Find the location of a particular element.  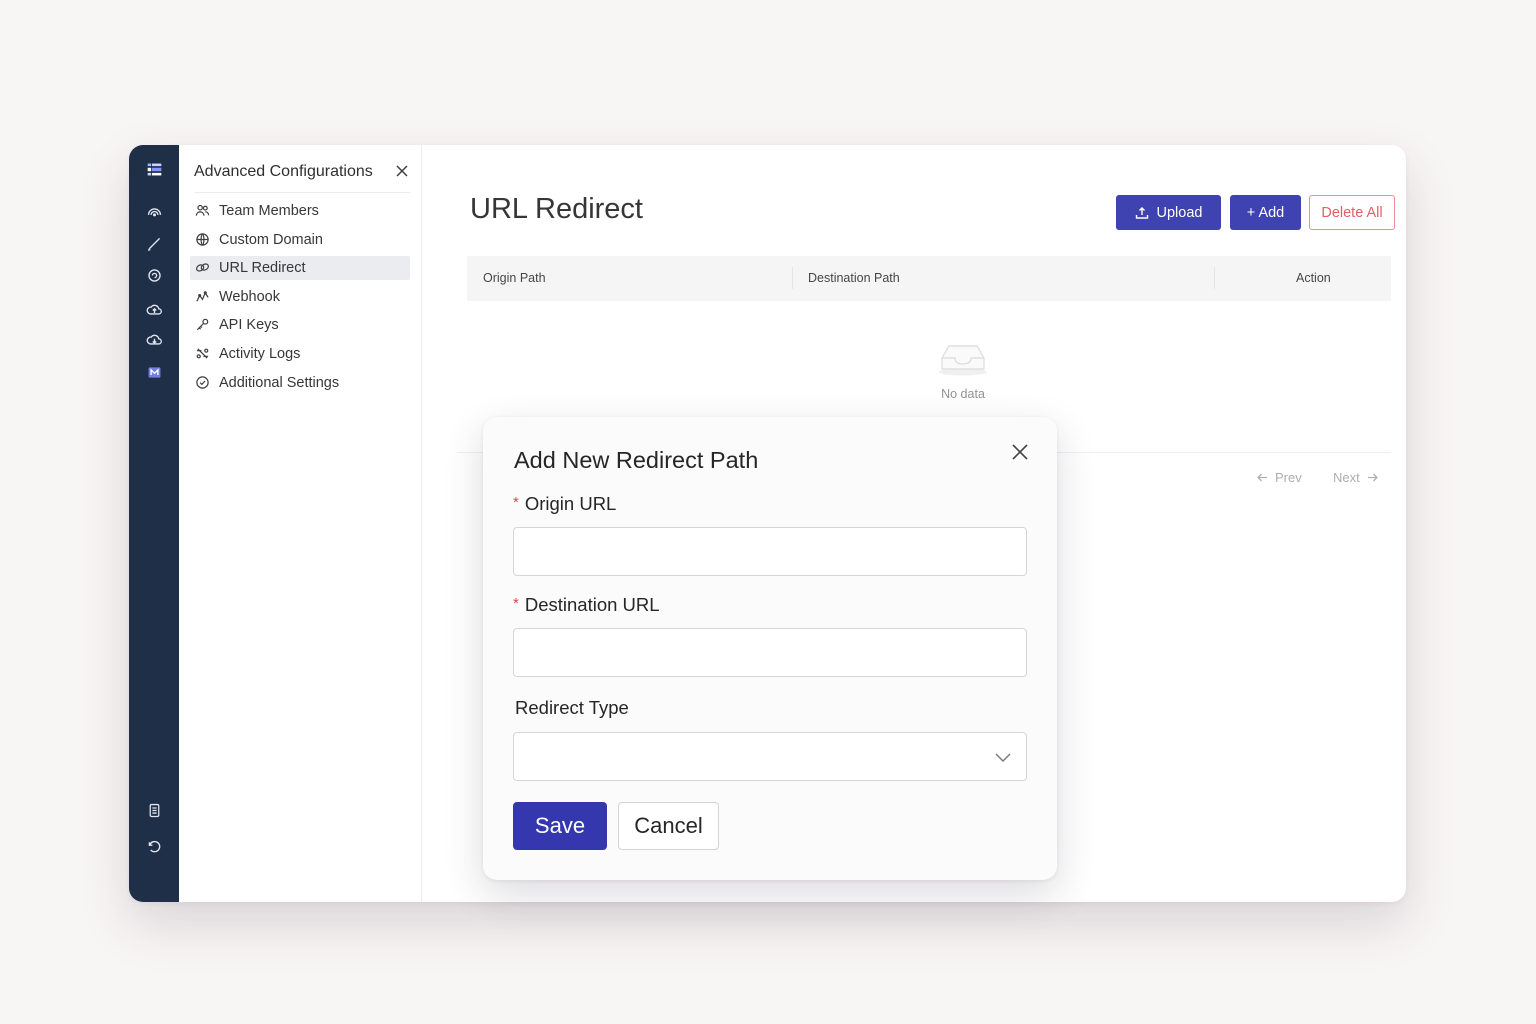

cancel-button: Cancel is located at coordinates (668, 826).